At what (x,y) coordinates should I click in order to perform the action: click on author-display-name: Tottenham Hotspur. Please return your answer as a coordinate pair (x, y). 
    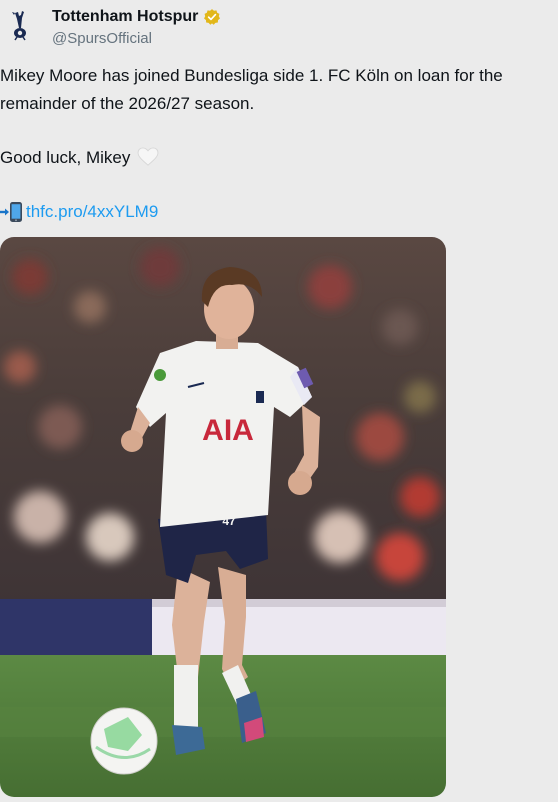
    Looking at the image, I should click on (125, 17).